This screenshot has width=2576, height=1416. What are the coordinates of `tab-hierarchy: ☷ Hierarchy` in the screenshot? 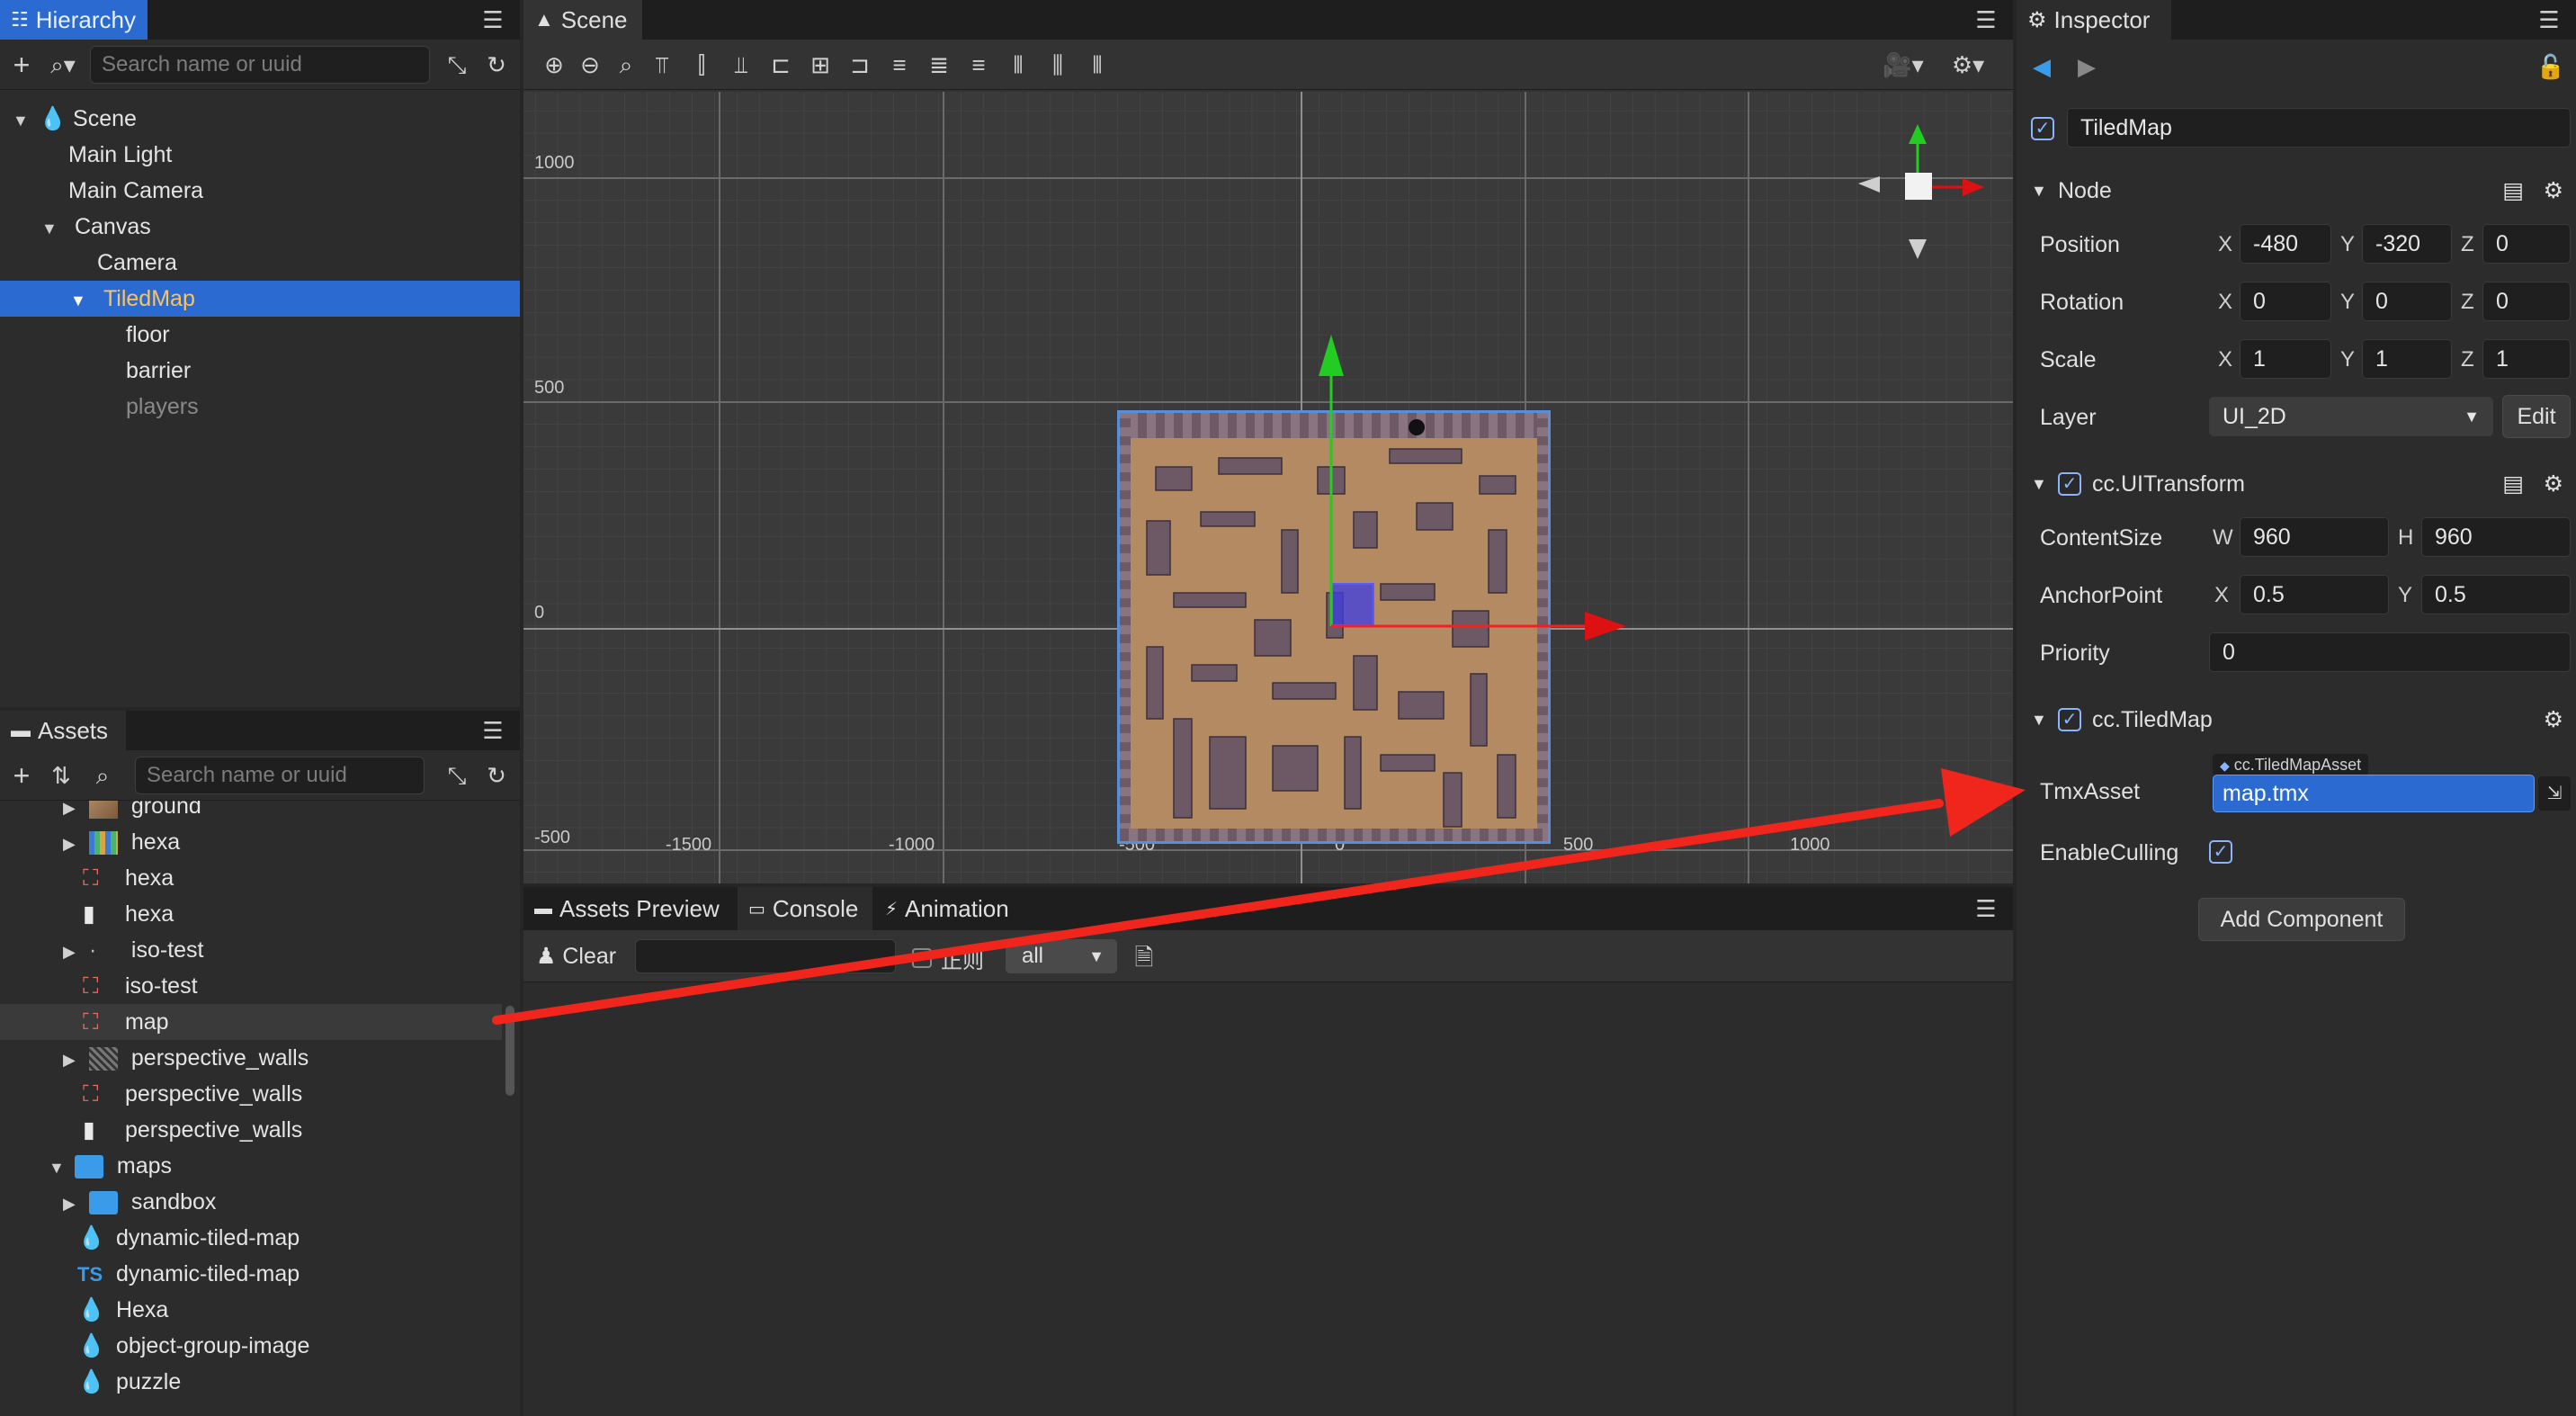 It's located at (74, 20).